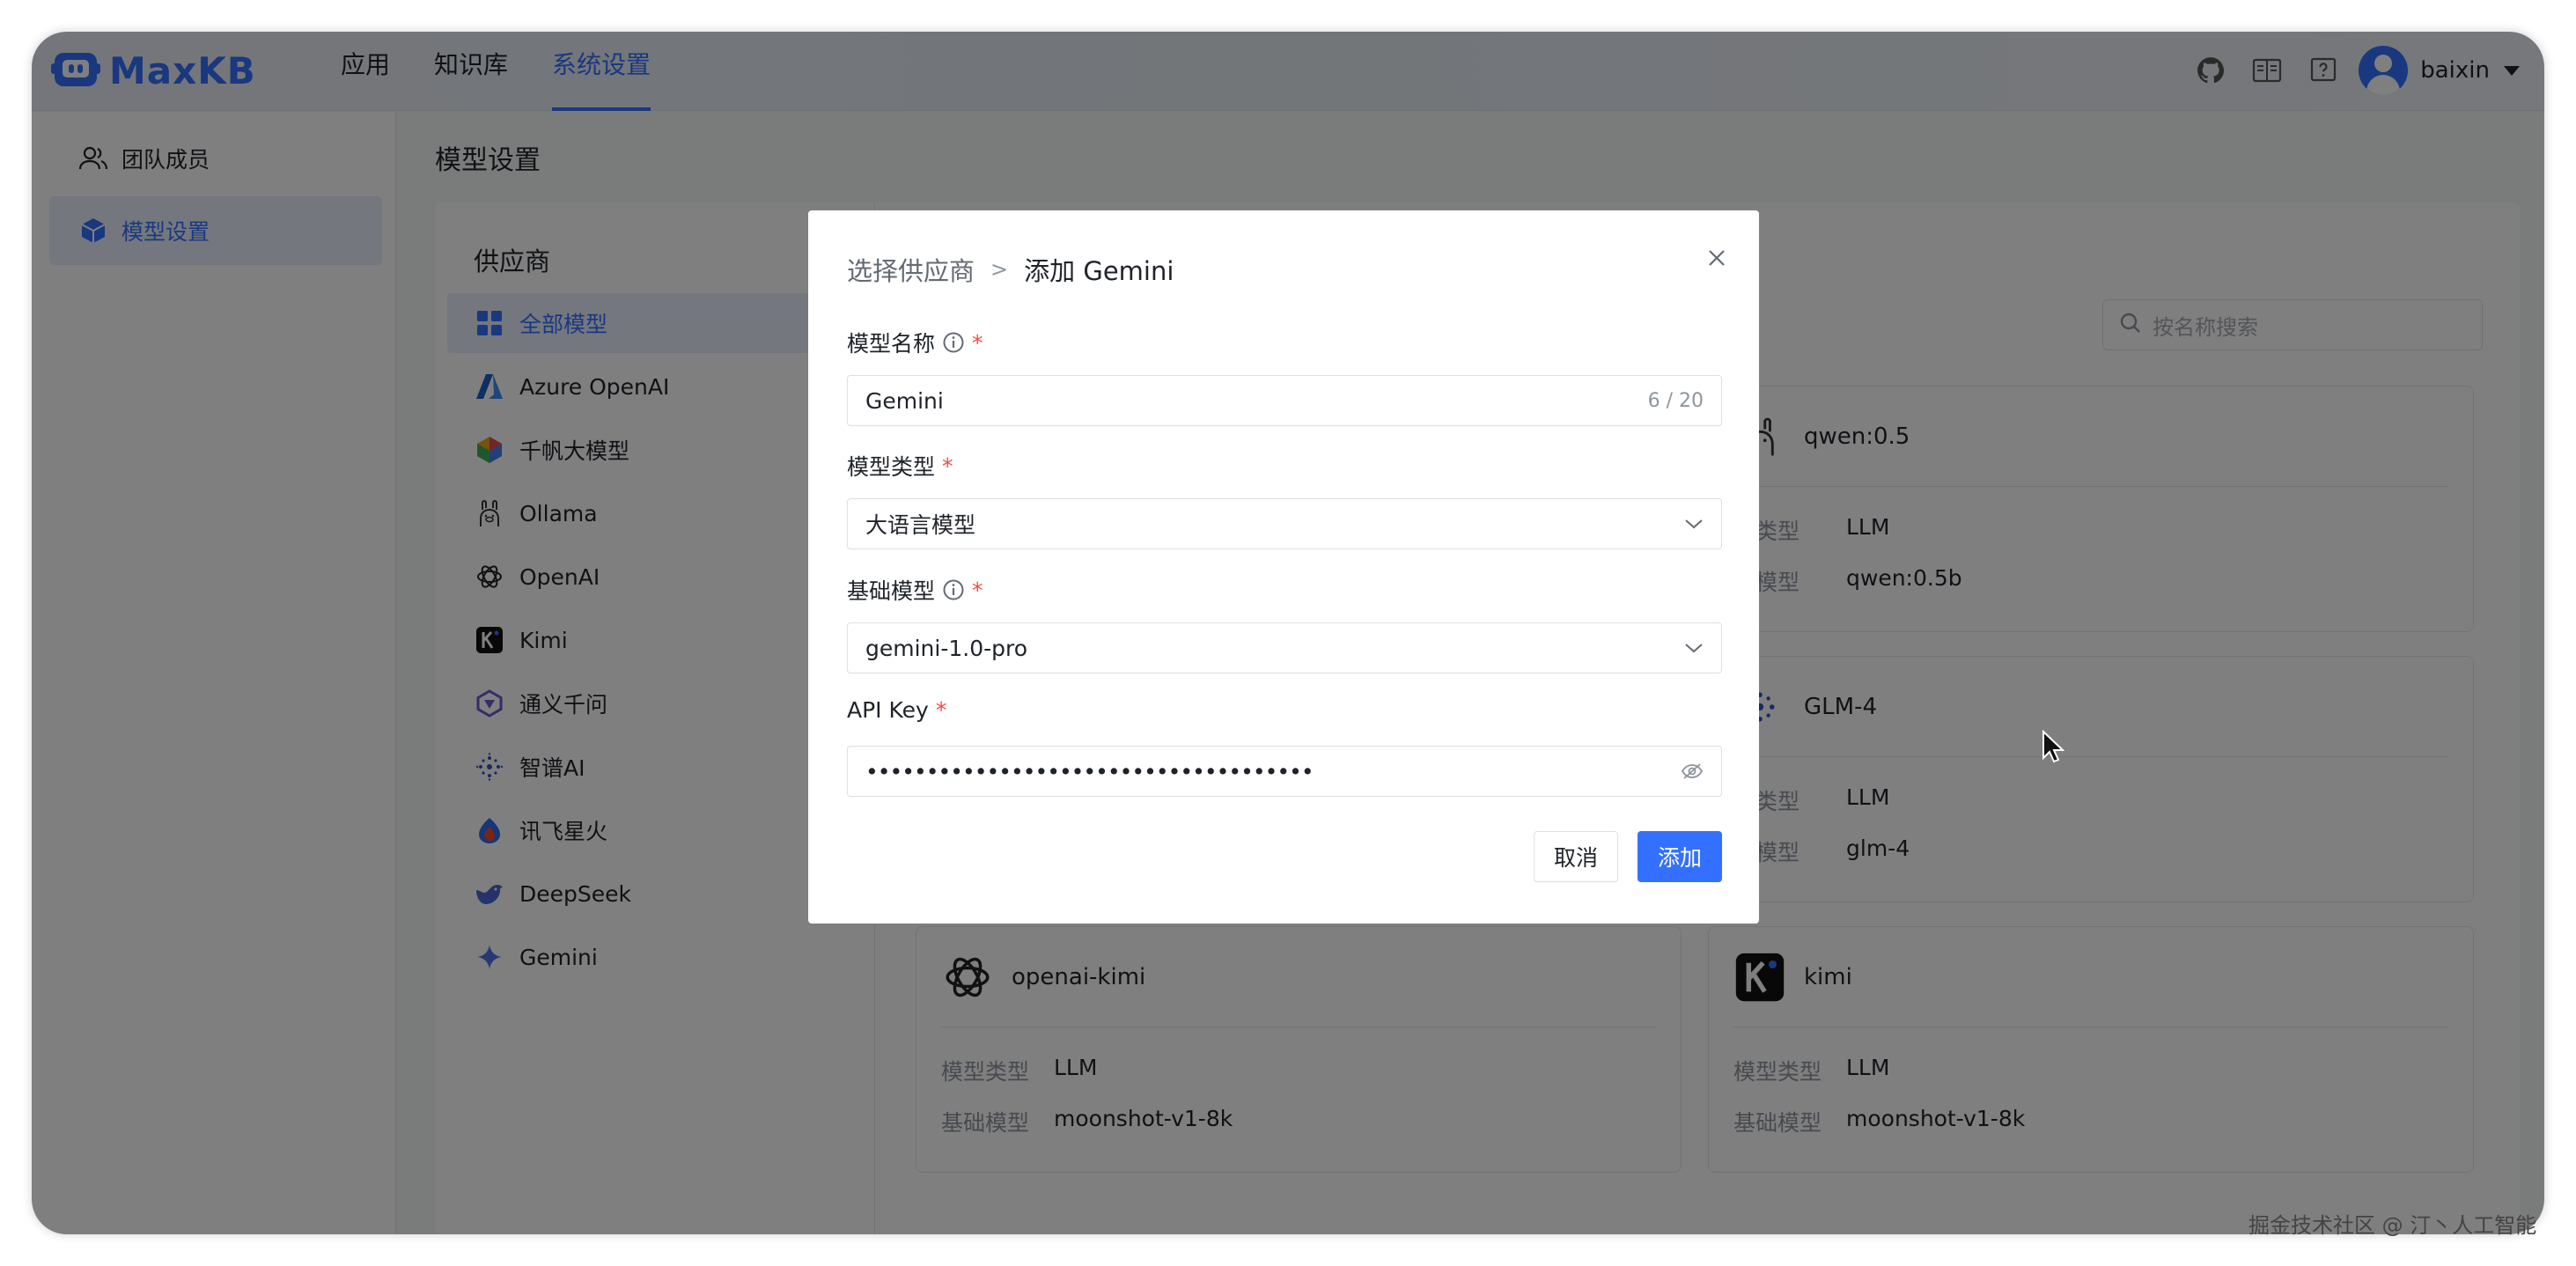 This screenshot has width=2576, height=1266. I want to click on model-name-input: Gemini 6 / 20, so click(1285, 400).